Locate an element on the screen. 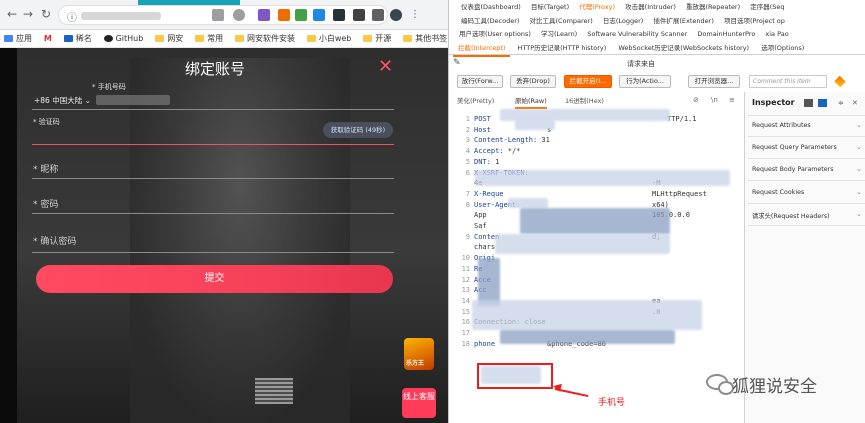 The width and height of the screenshot is (865, 423). bookmark-item: 网安 is located at coordinates (169, 38).